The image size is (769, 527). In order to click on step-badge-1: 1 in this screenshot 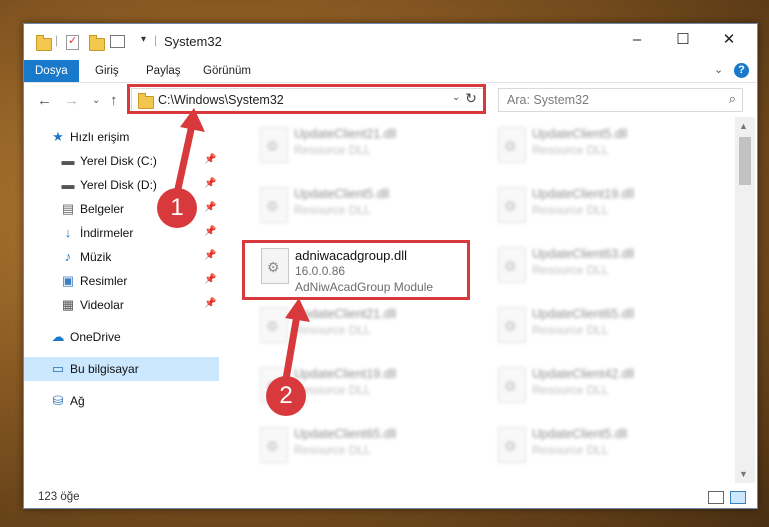, I will do `click(177, 208)`.